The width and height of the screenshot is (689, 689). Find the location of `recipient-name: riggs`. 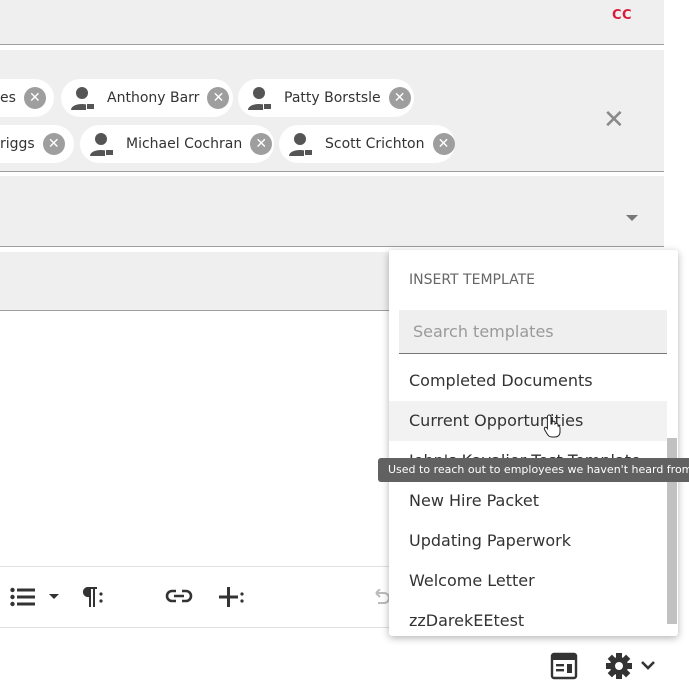

recipient-name: riggs is located at coordinates (17, 144).